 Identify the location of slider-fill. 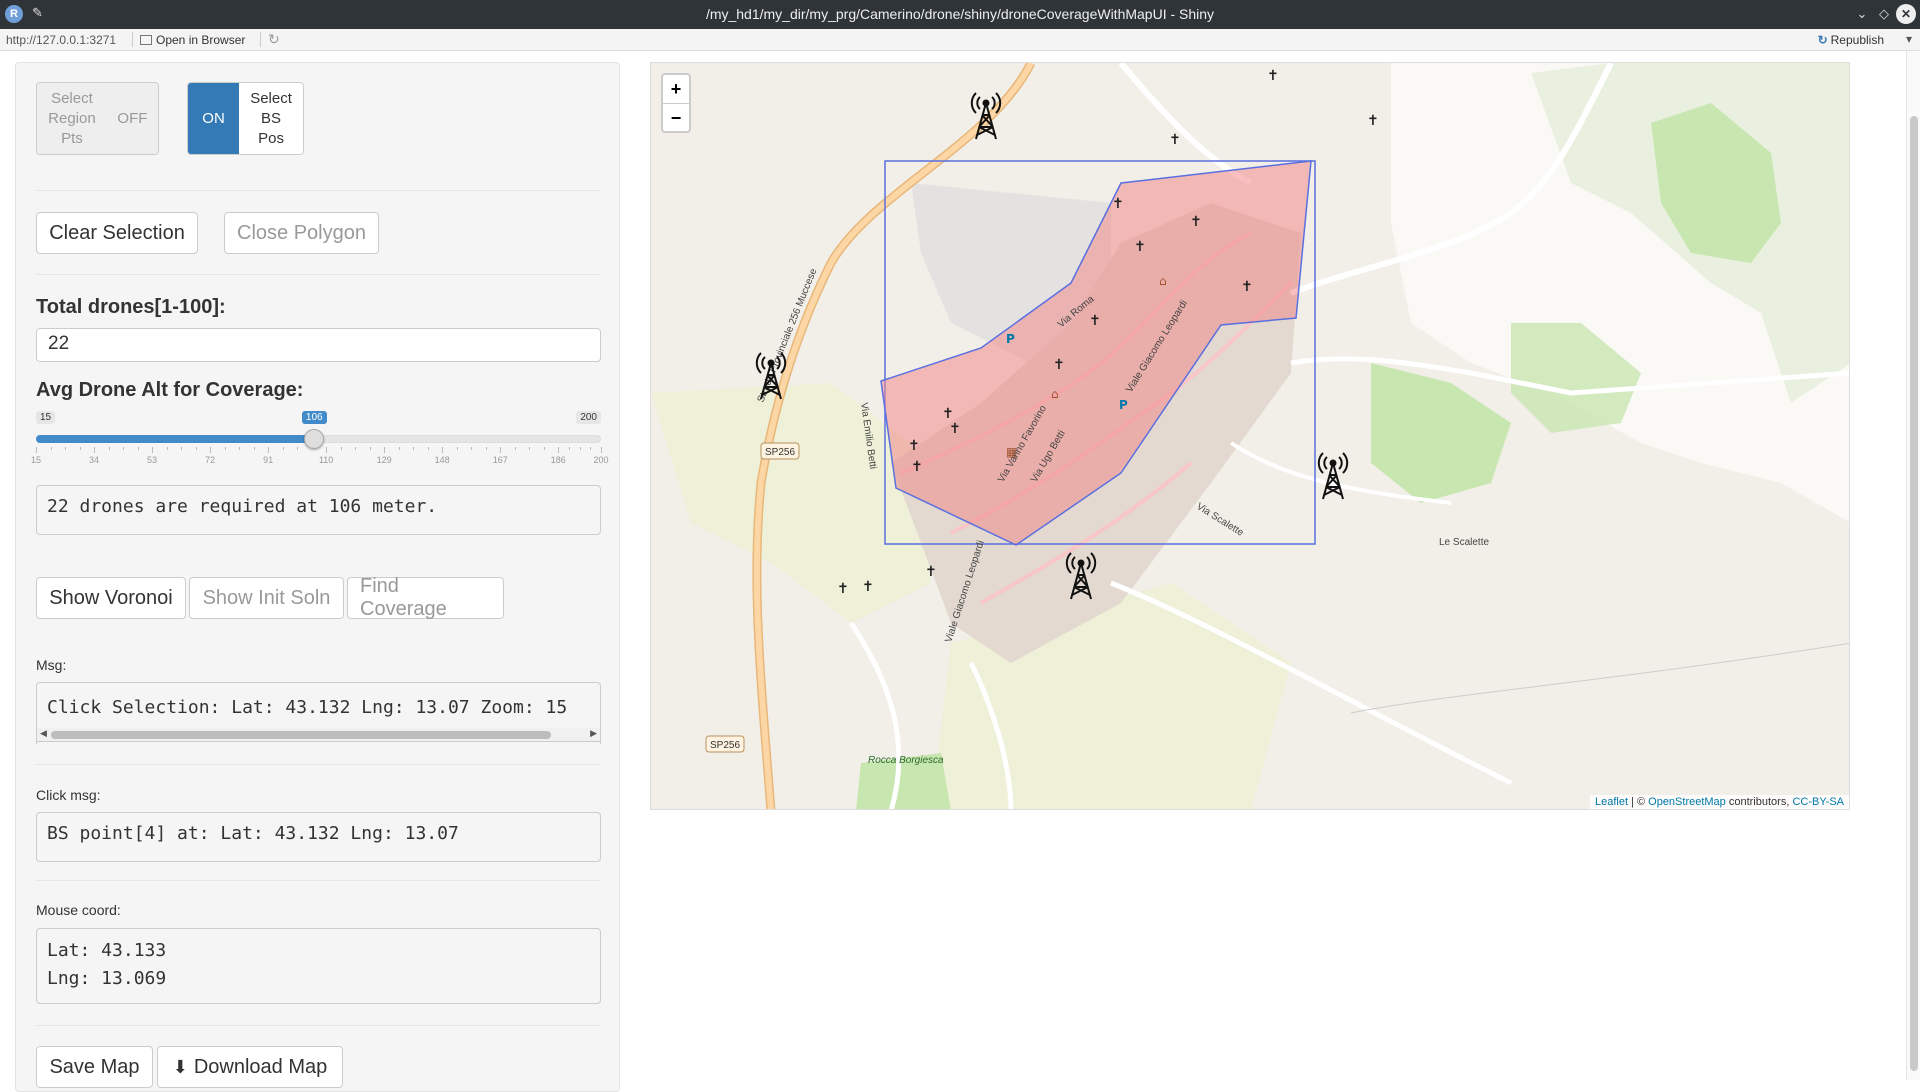
(175, 439).